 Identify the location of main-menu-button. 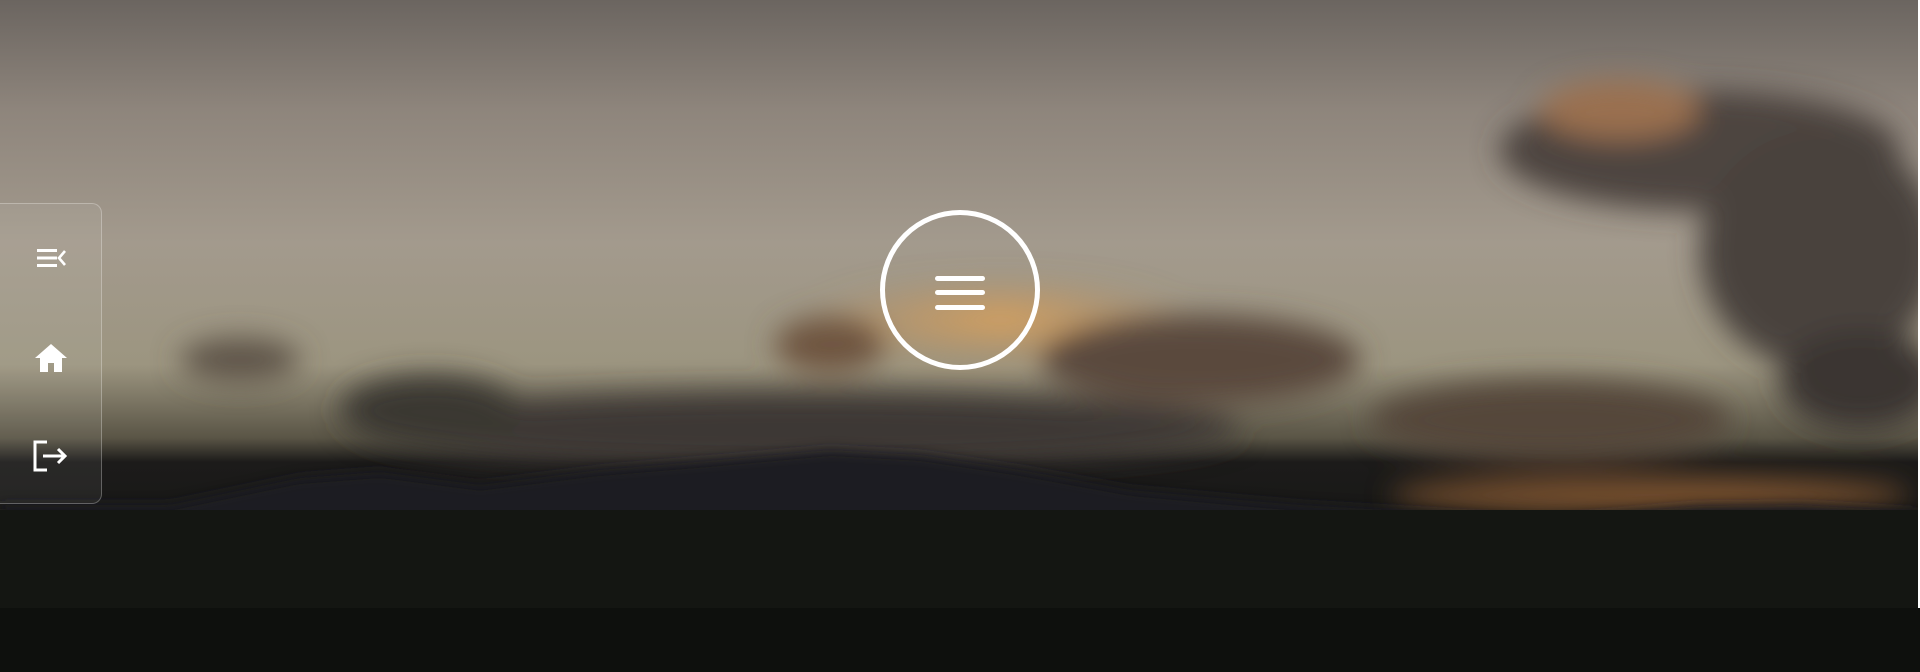
(960, 290).